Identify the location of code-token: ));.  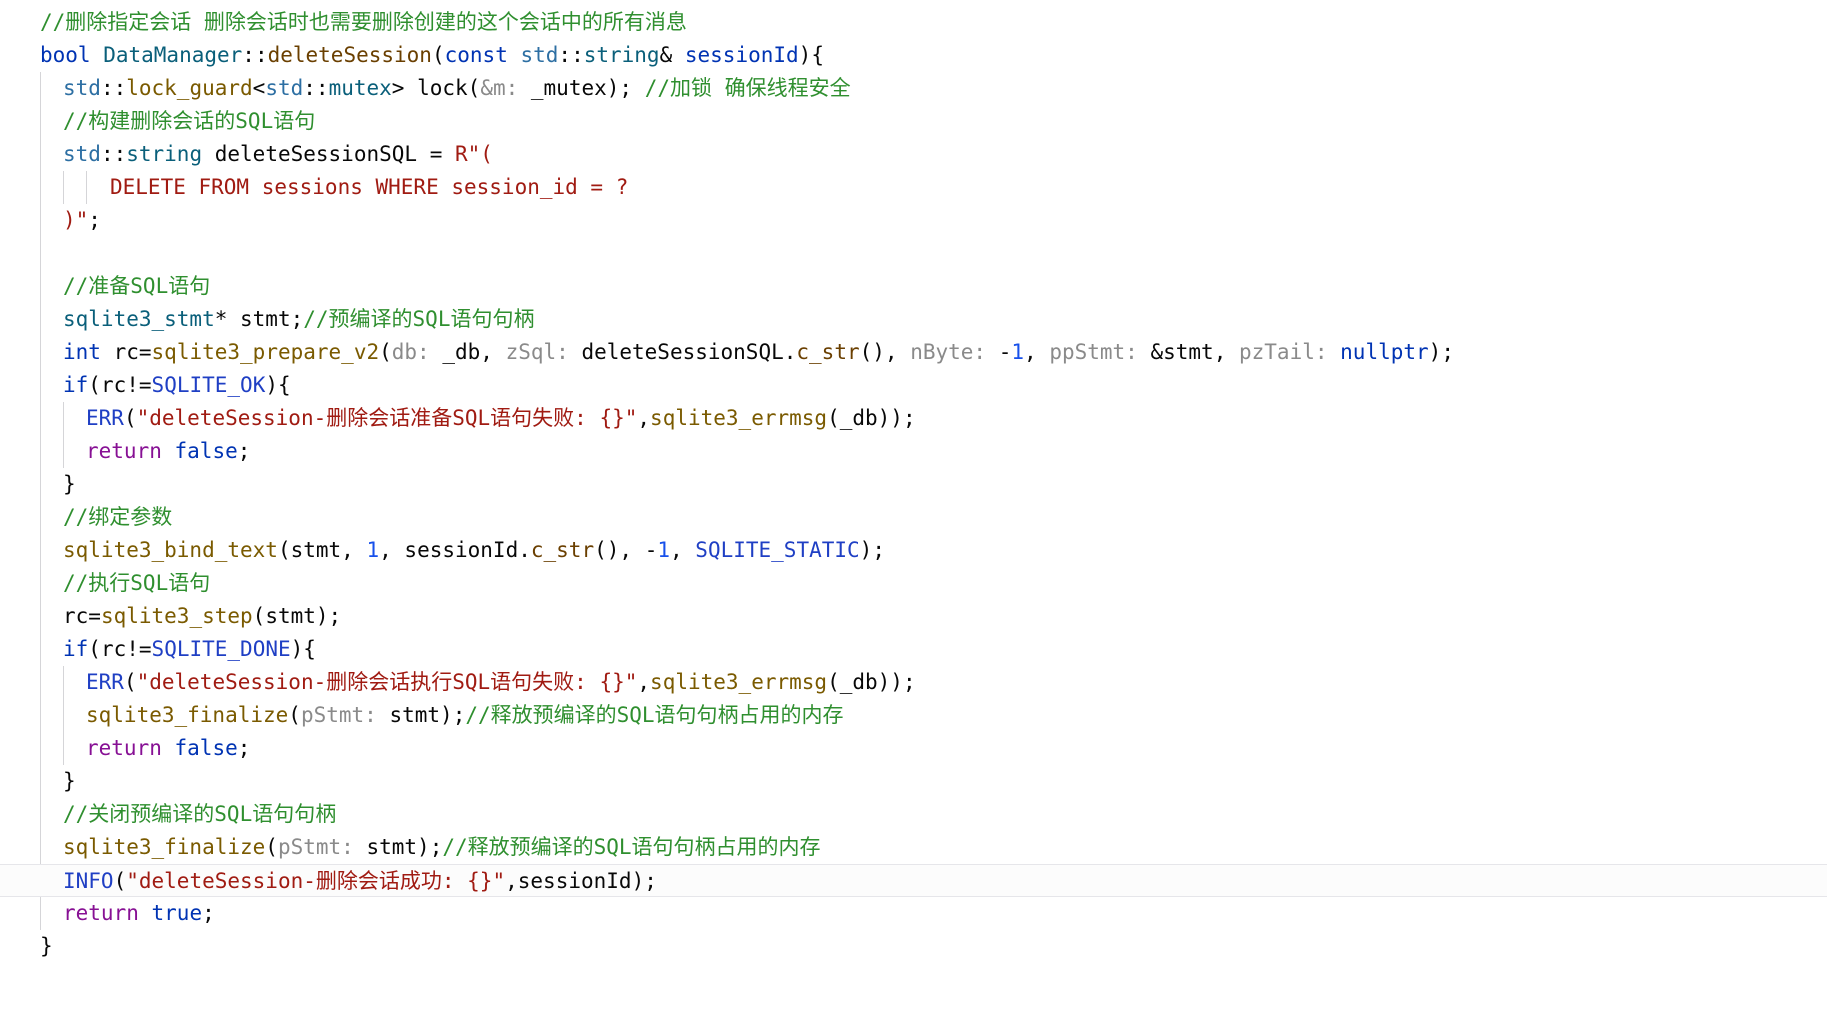
(896, 418).